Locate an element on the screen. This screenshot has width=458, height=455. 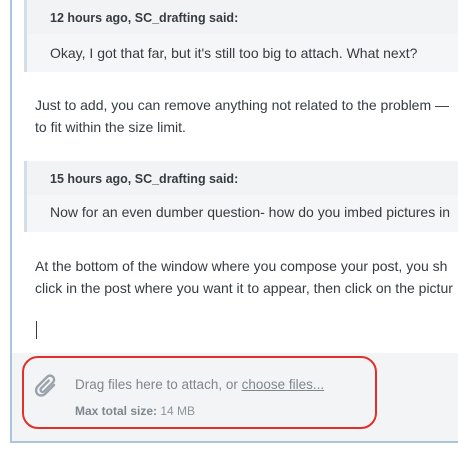
drag-prefix: Drag files here to attach, or is located at coordinates (158, 384).